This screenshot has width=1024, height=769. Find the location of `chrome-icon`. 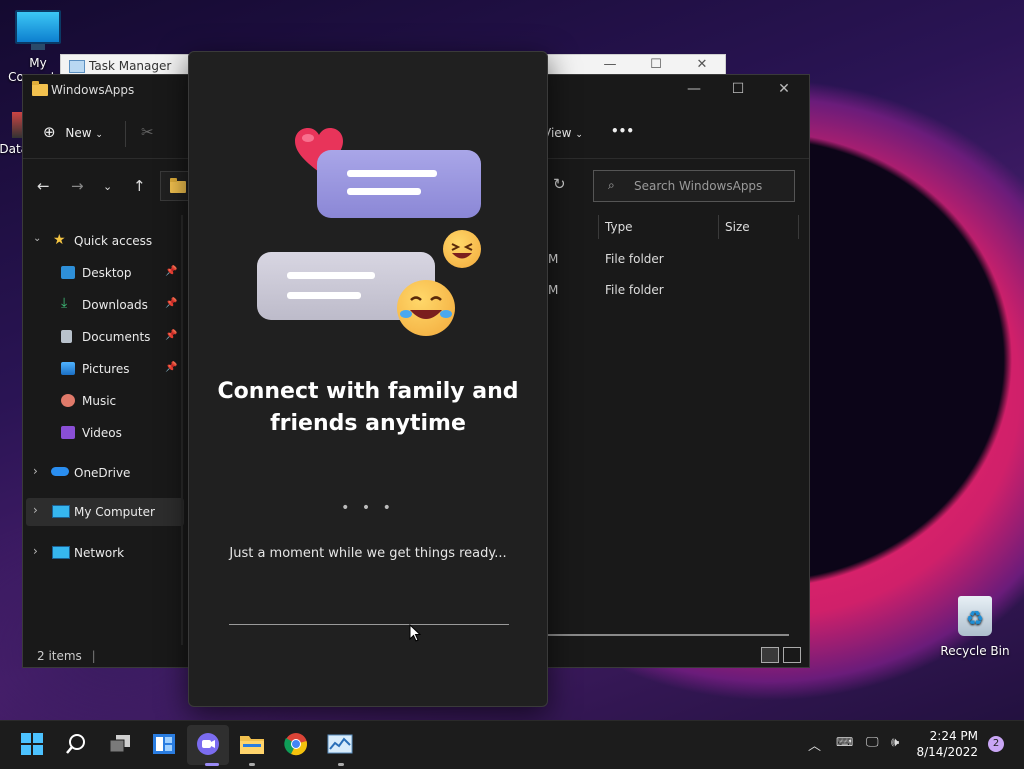

chrome-icon is located at coordinates (295, 744).